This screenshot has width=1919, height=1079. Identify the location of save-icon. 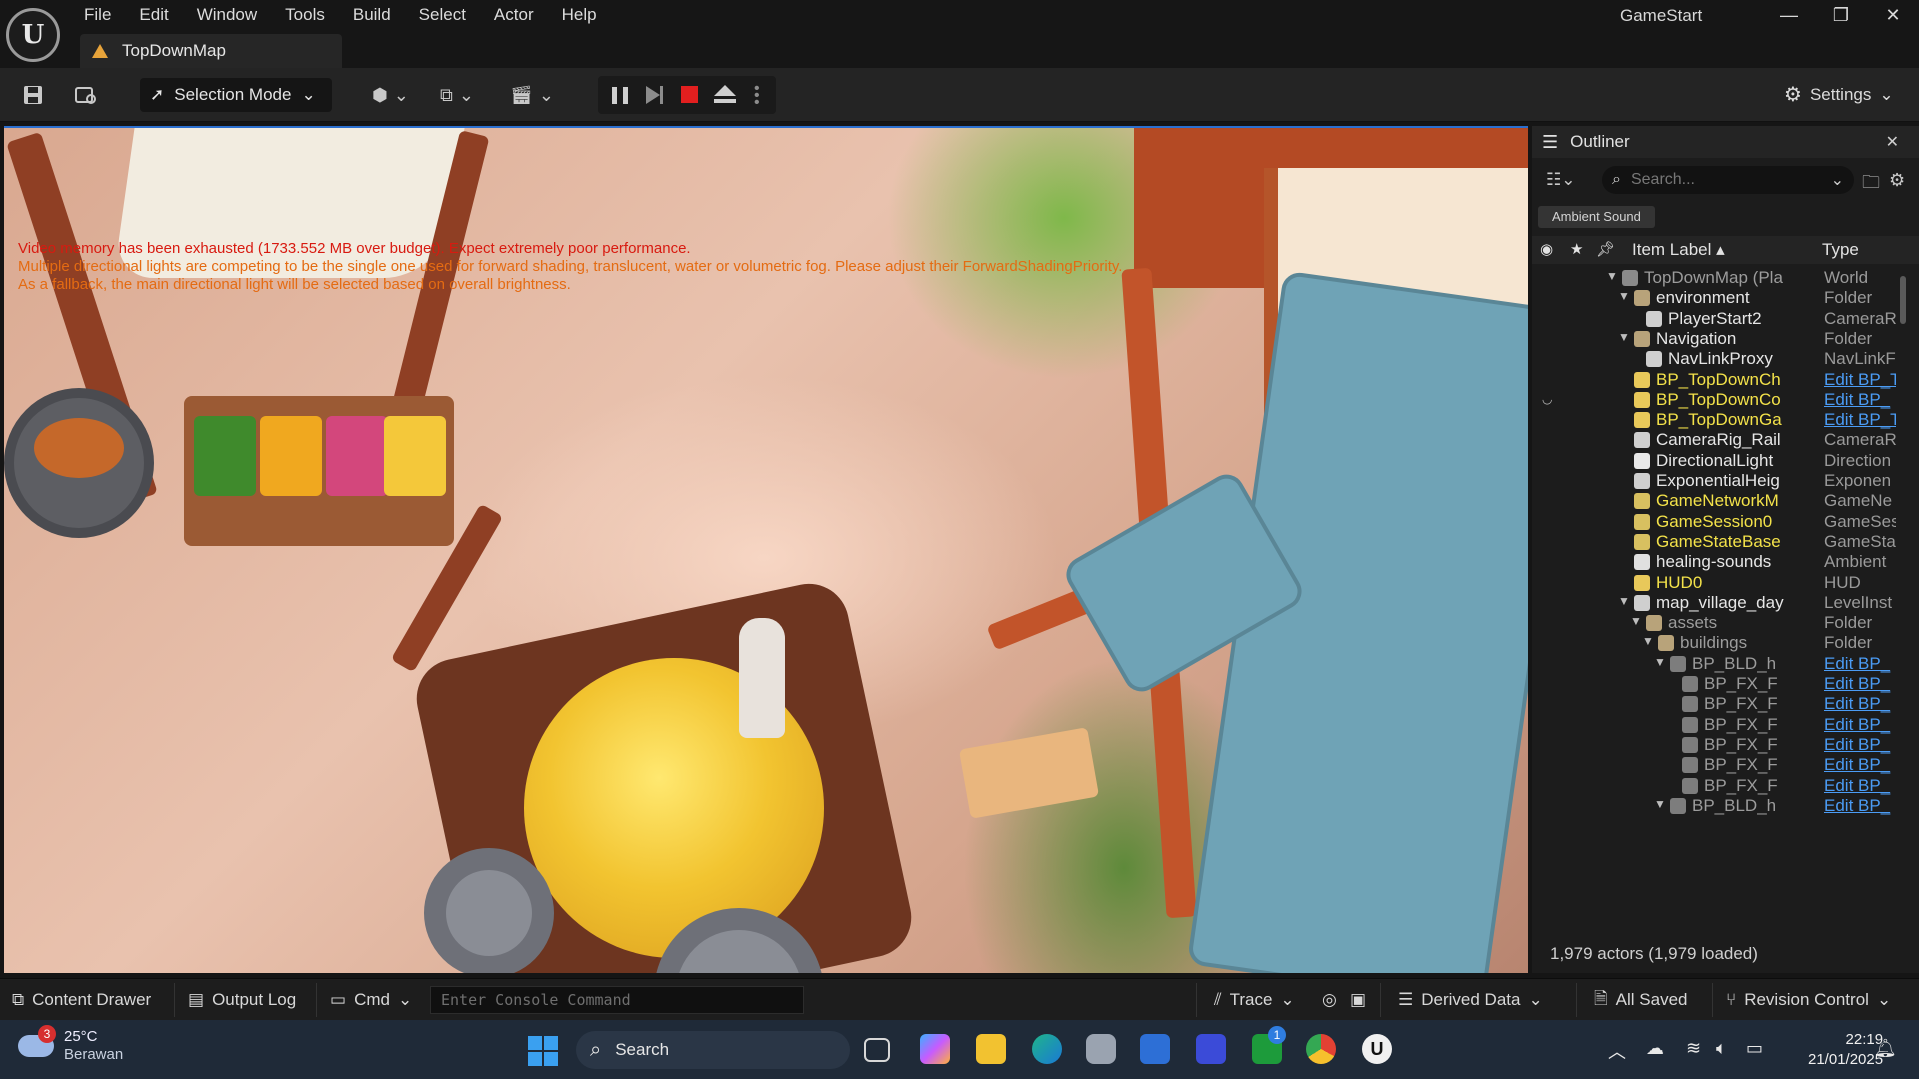
(33, 95).